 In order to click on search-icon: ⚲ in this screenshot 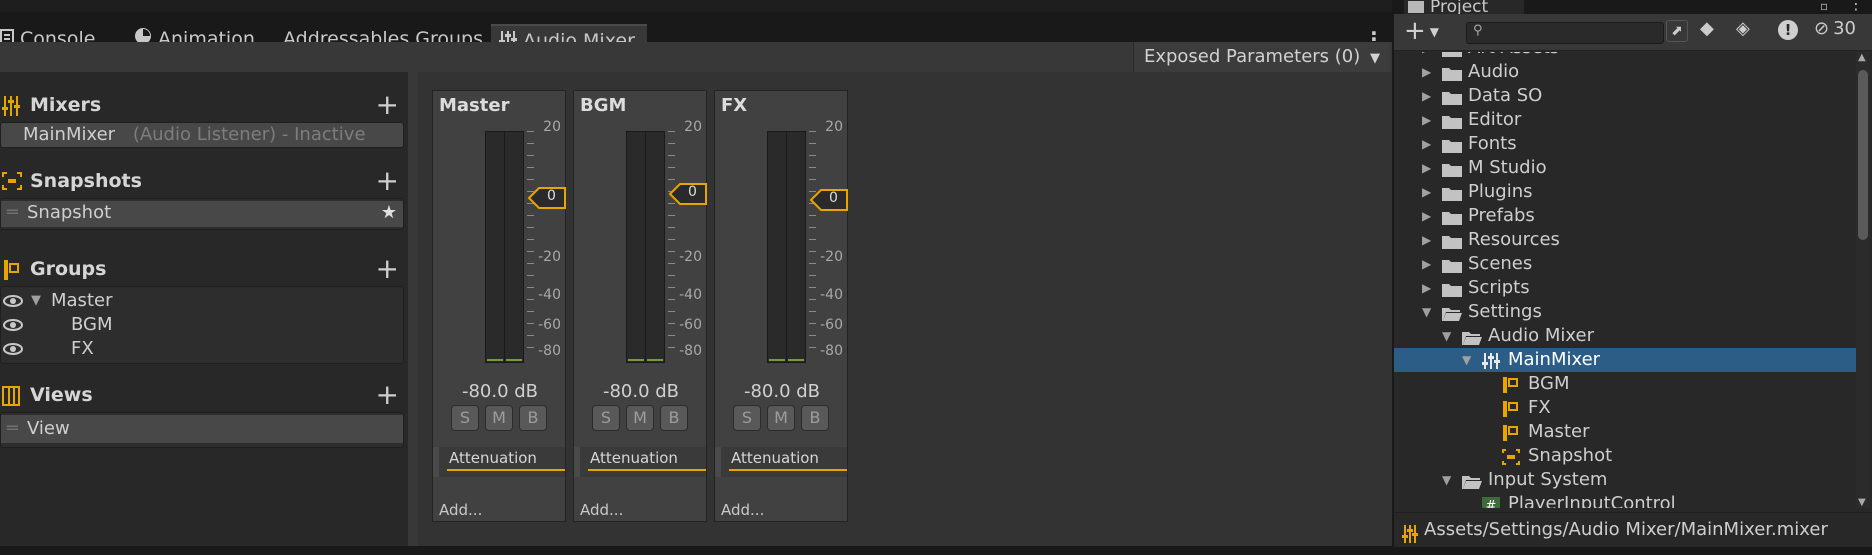, I will do `click(1478, 30)`.